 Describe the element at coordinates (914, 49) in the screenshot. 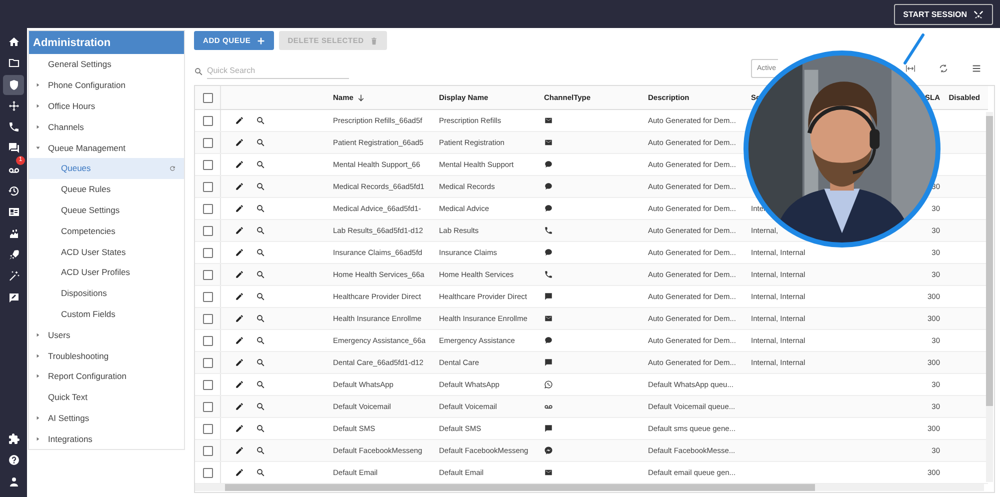

I see `accent-line` at that location.